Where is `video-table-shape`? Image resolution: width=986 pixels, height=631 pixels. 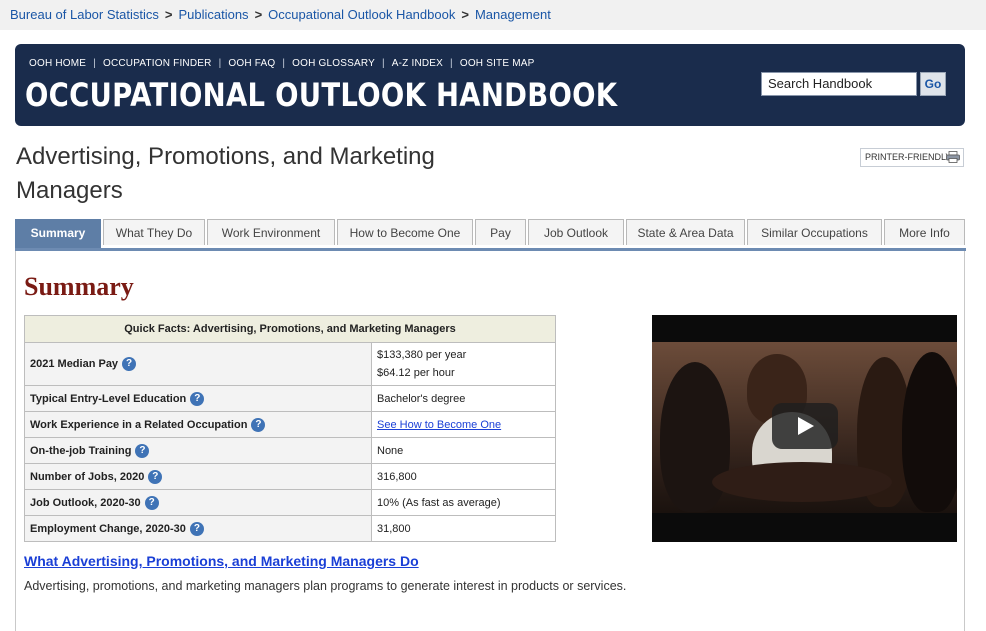
video-table-shape is located at coordinates (802, 482).